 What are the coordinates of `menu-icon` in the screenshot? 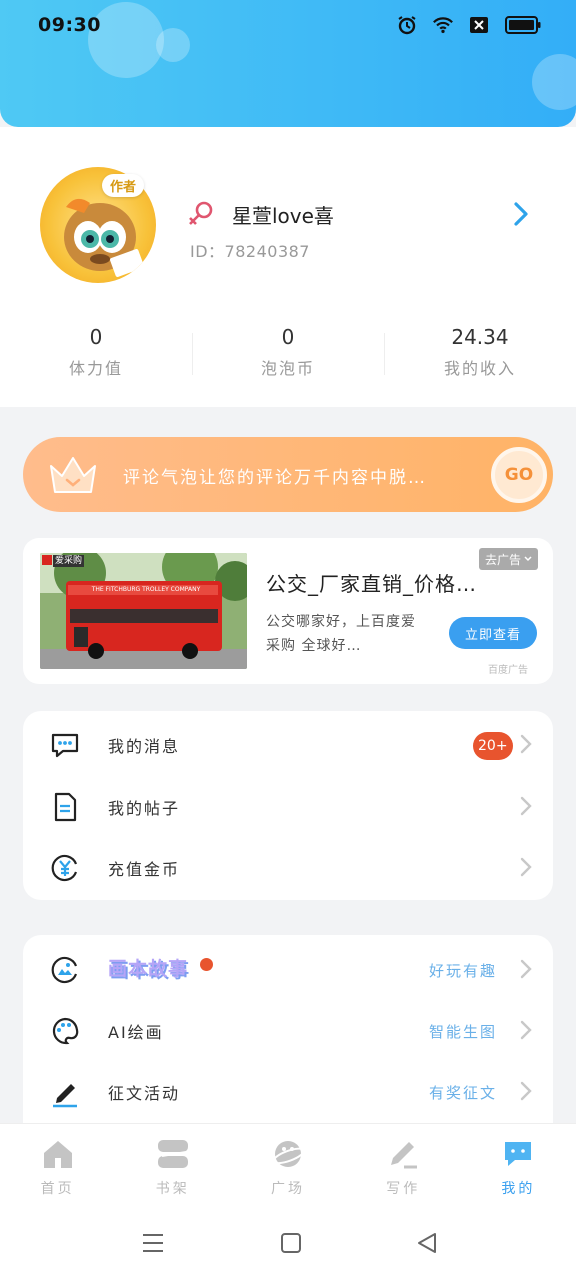 It's located at (153, 1243).